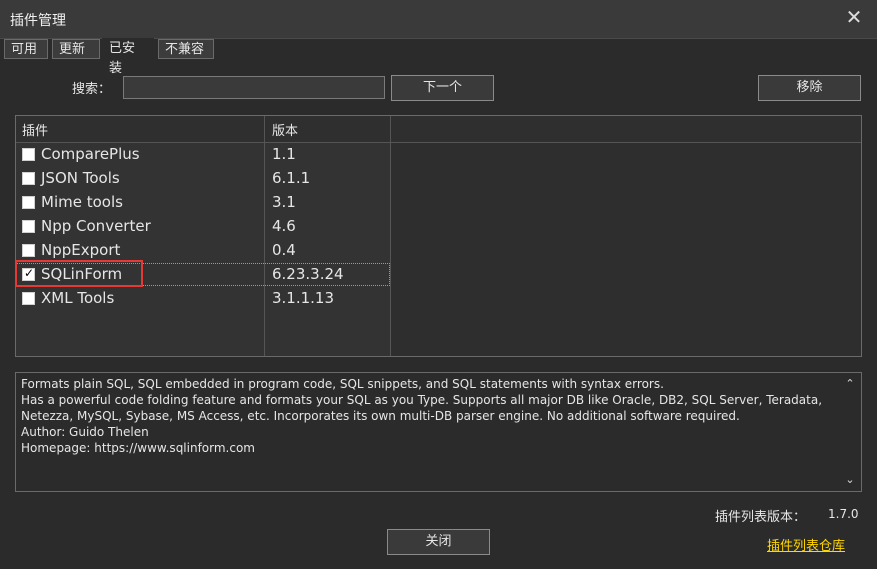  Describe the element at coordinates (76, 49) in the screenshot. I see `tab-updates: 更新` at that location.